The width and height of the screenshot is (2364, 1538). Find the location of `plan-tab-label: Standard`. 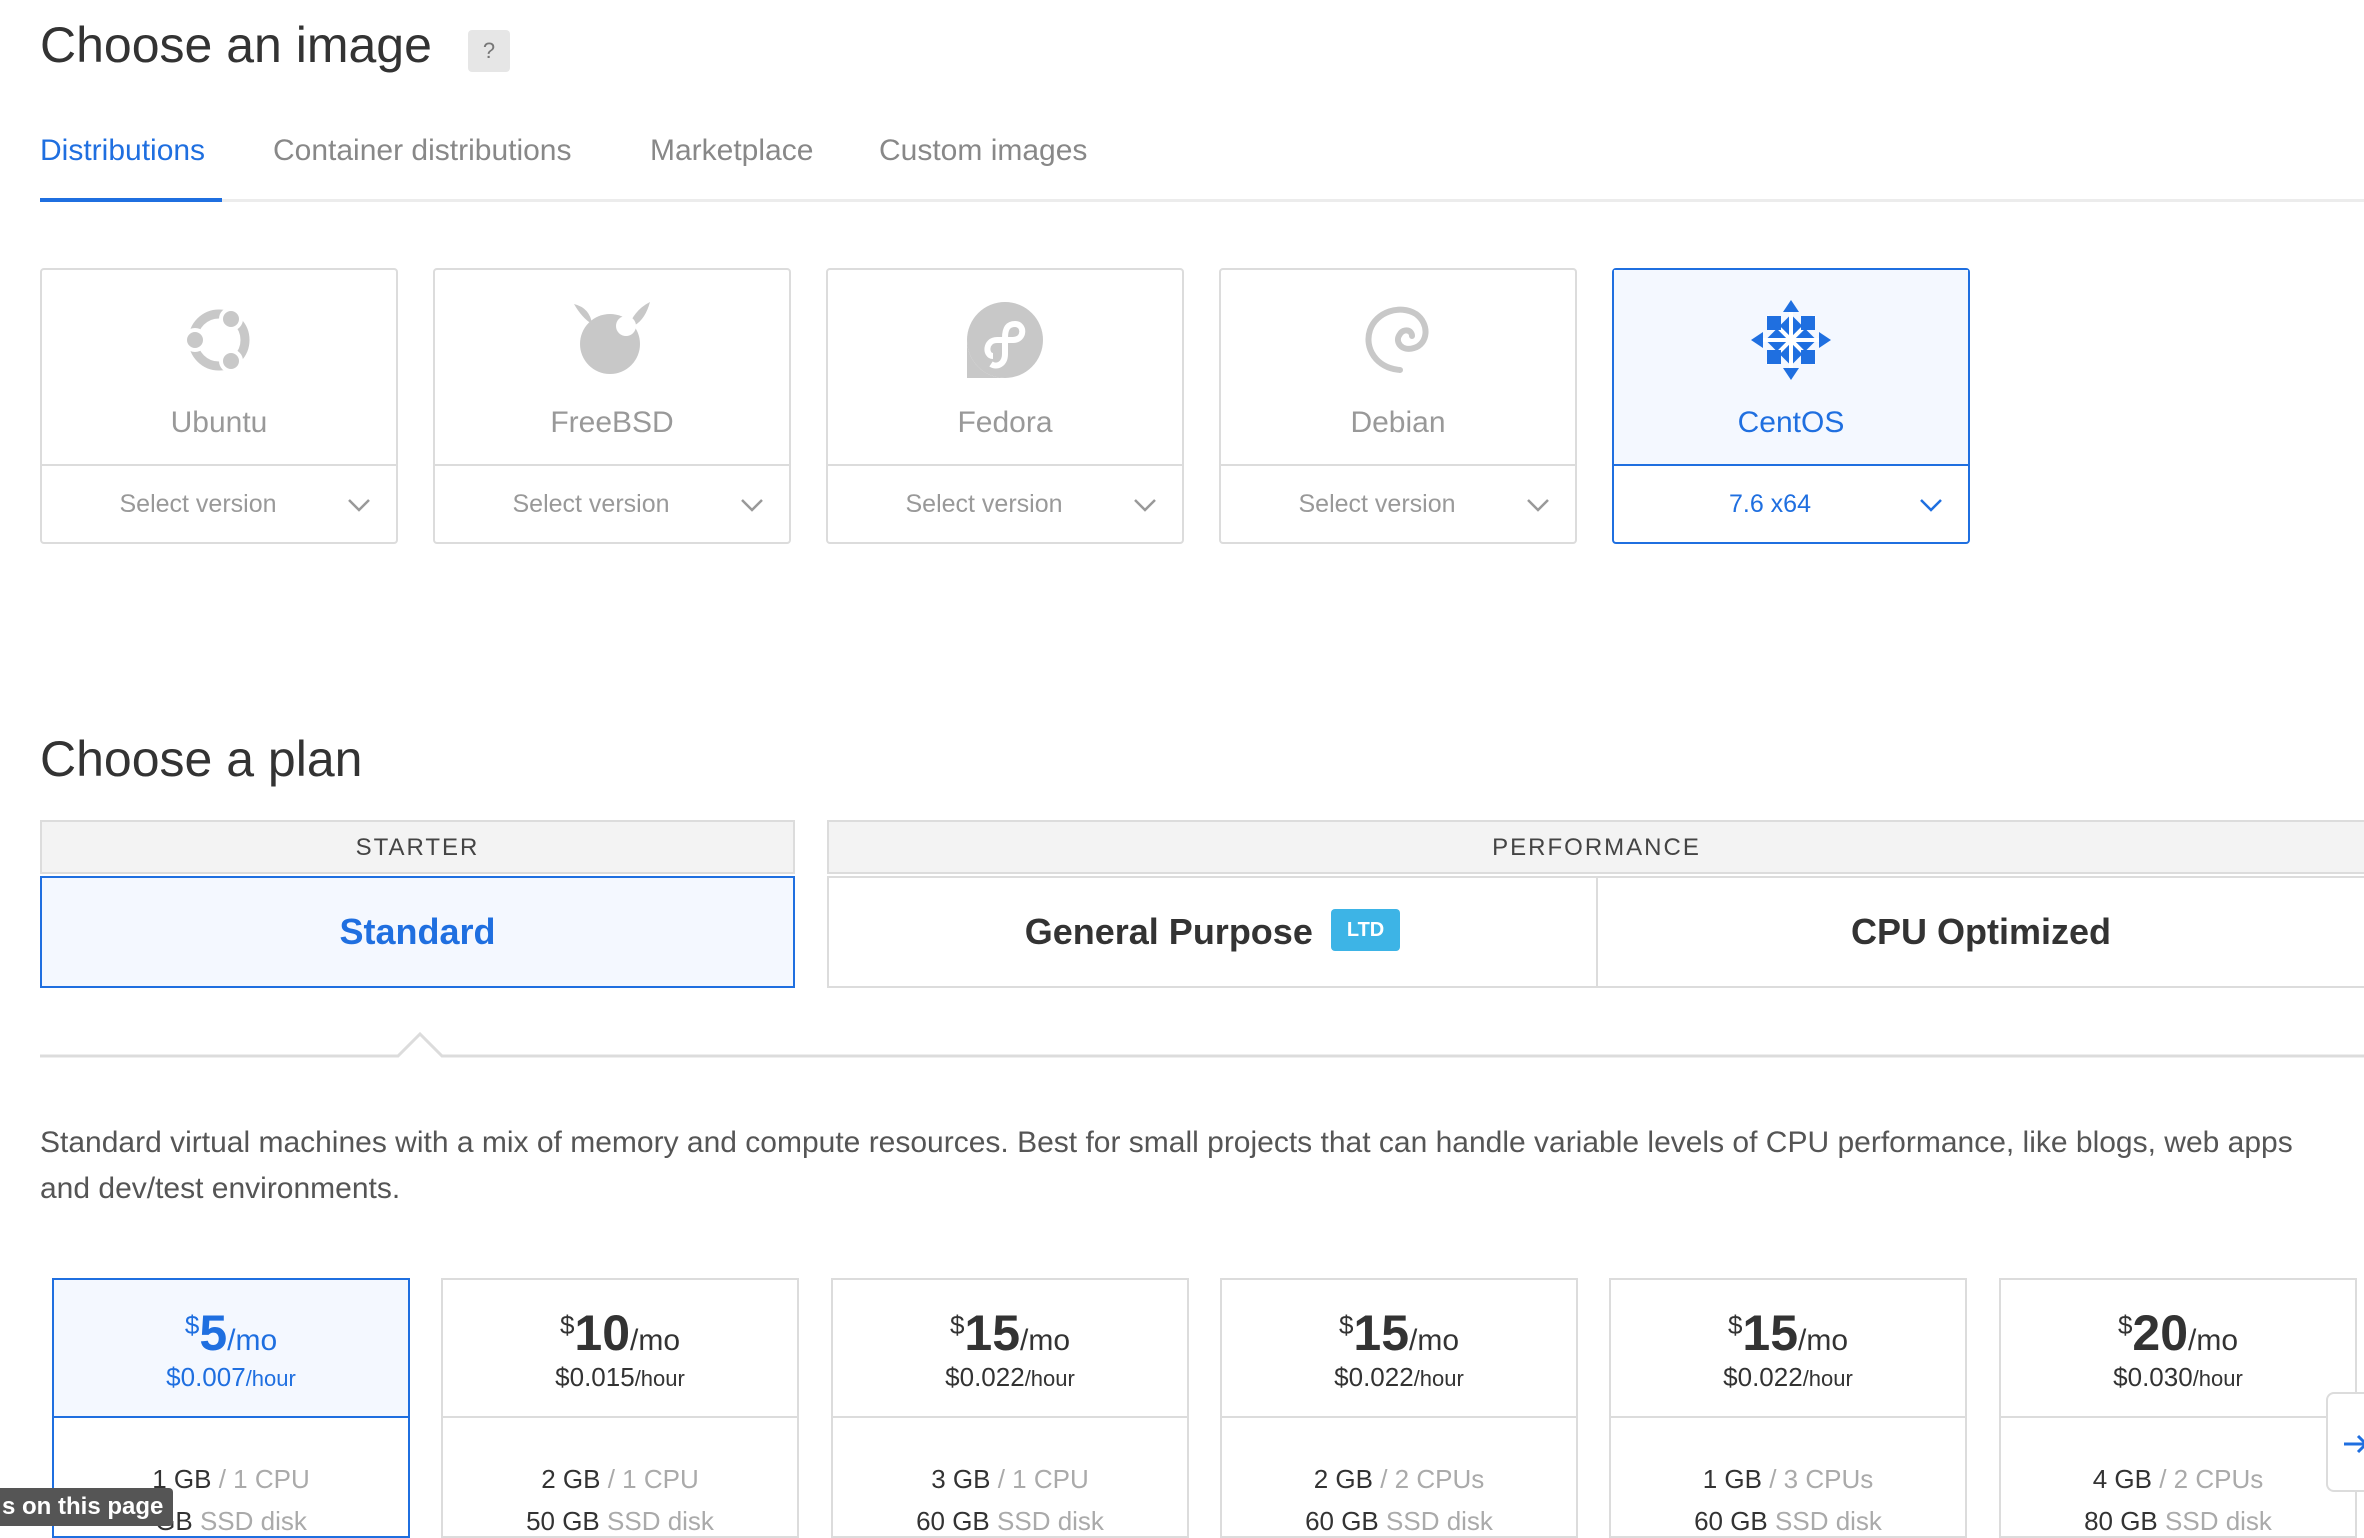

plan-tab-label: Standard is located at coordinates (417, 931).